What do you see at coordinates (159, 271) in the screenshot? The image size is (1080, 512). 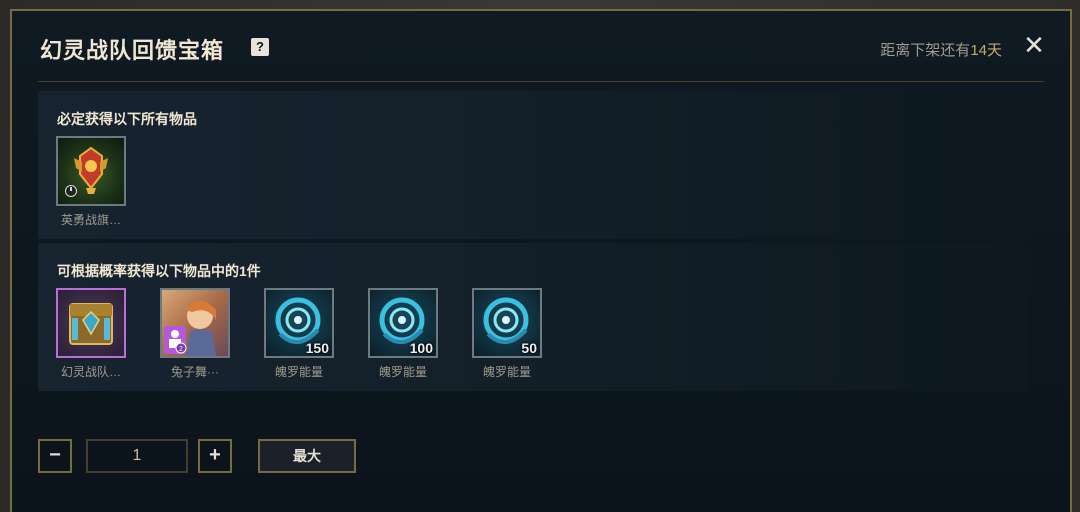 I see `random-heading: 可根据概率获得以下物品中的1件` at bounding box center [159, 271].